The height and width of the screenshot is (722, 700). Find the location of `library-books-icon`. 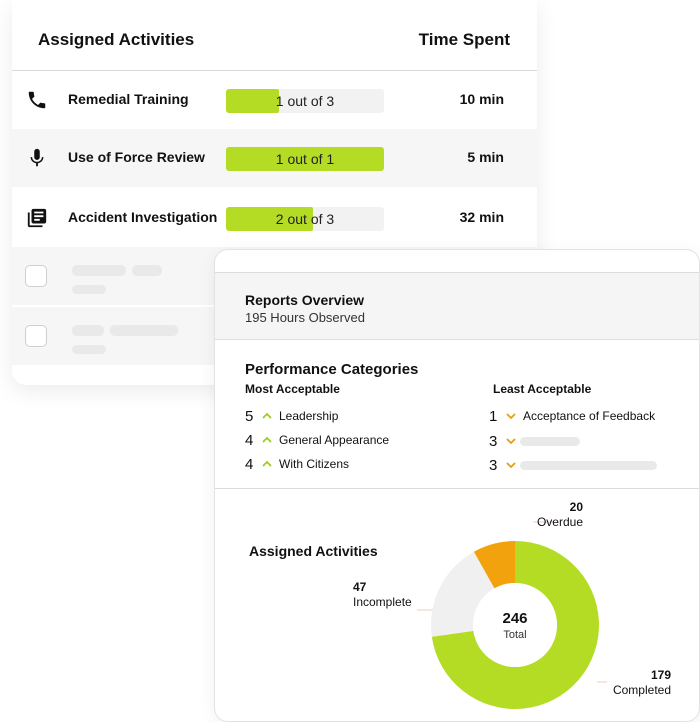

library-books-icon is located at coordinates (37, 218).